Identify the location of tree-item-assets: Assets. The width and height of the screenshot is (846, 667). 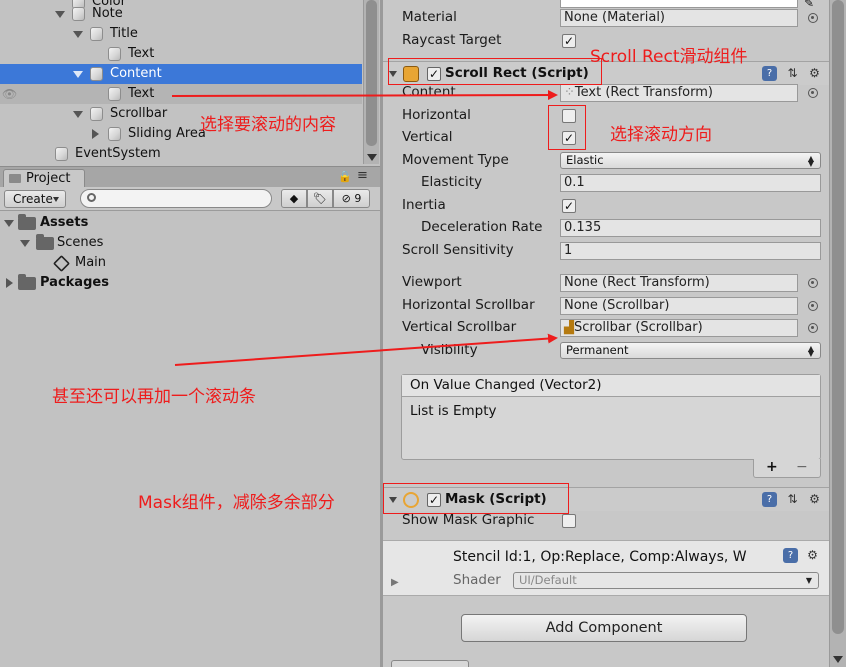
(100, 223).